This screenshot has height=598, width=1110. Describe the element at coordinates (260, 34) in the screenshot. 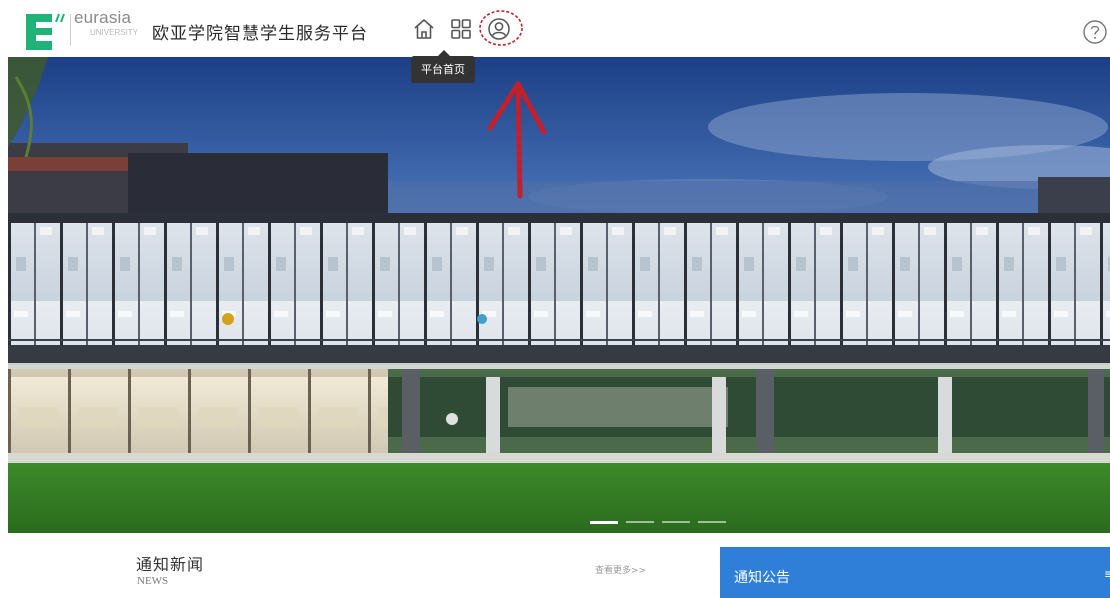

I see `platform-title: 欧亚学院智慧学生服务平台` at that location.